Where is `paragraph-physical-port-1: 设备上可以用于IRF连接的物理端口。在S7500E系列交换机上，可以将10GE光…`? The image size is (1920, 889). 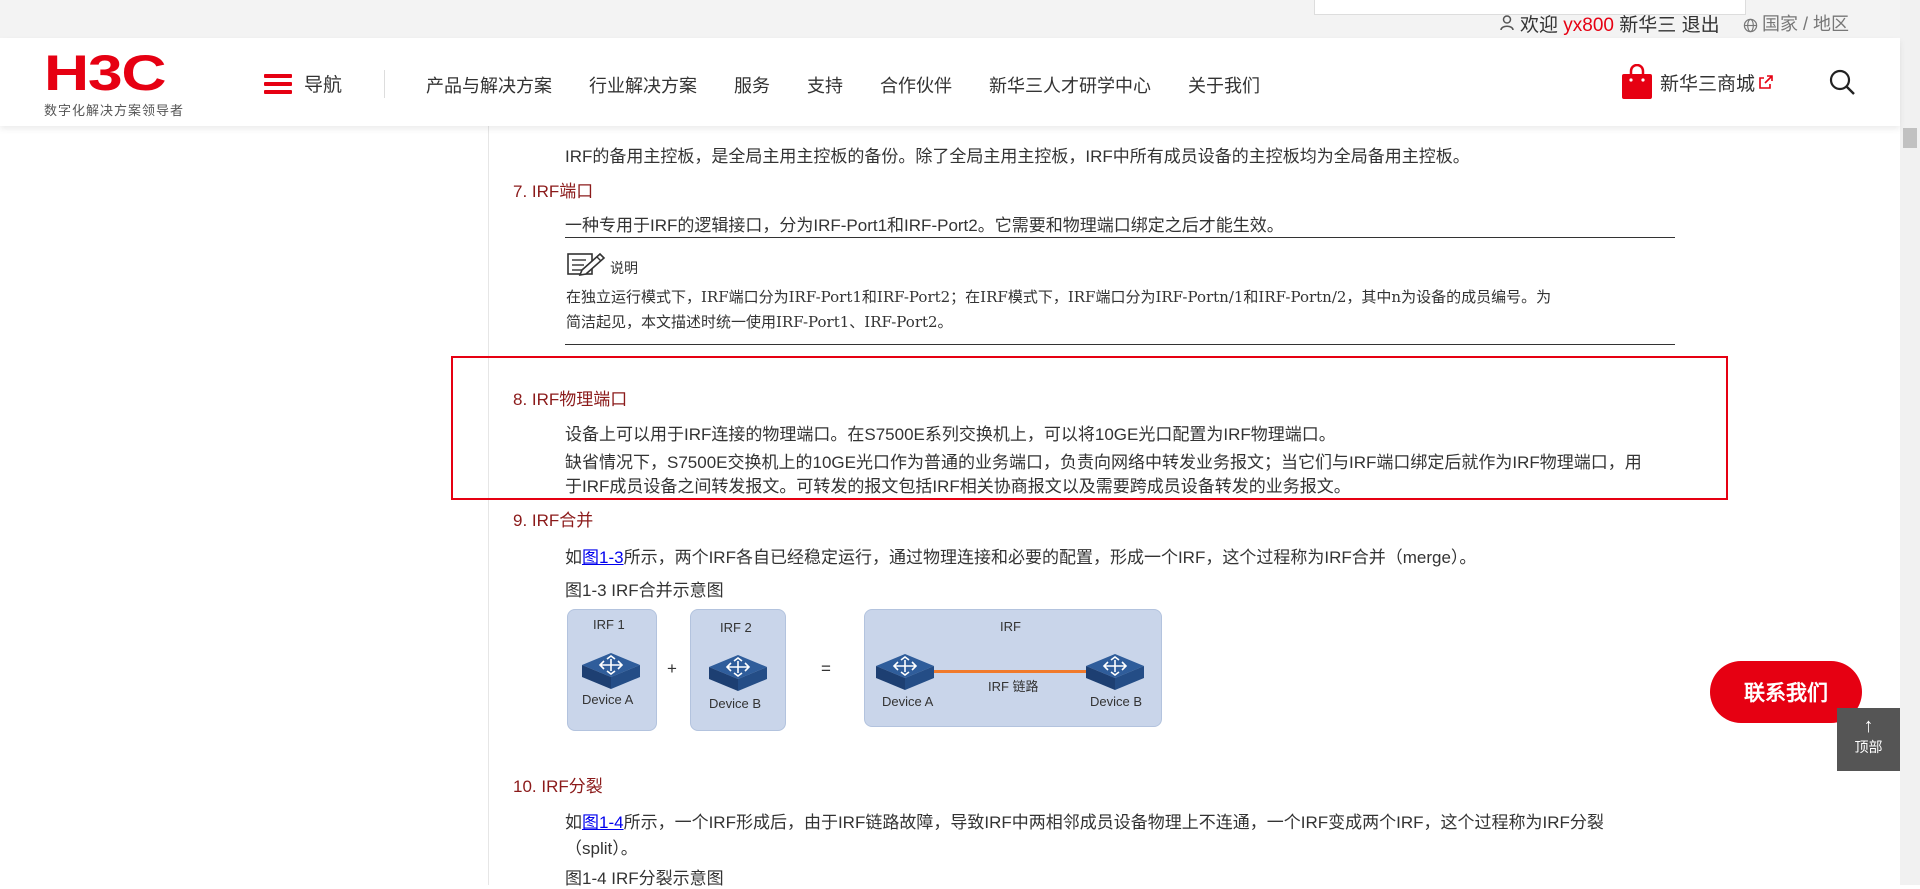
paragraph-physical-port-1: 设备上可以用于IRF连接的物理端口。在S7500E系列交换机上，可以将10GE光… is located at coordinates (950, 434).